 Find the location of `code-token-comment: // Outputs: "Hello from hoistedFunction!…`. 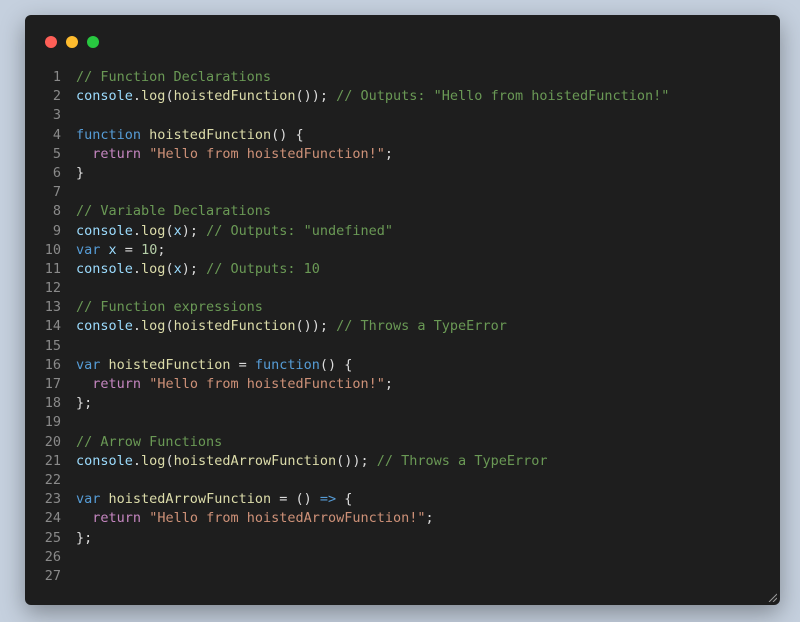

code-token-comment: // Outputs: "Hello from hoistedFunction!… is located at coordinates (503, 96).